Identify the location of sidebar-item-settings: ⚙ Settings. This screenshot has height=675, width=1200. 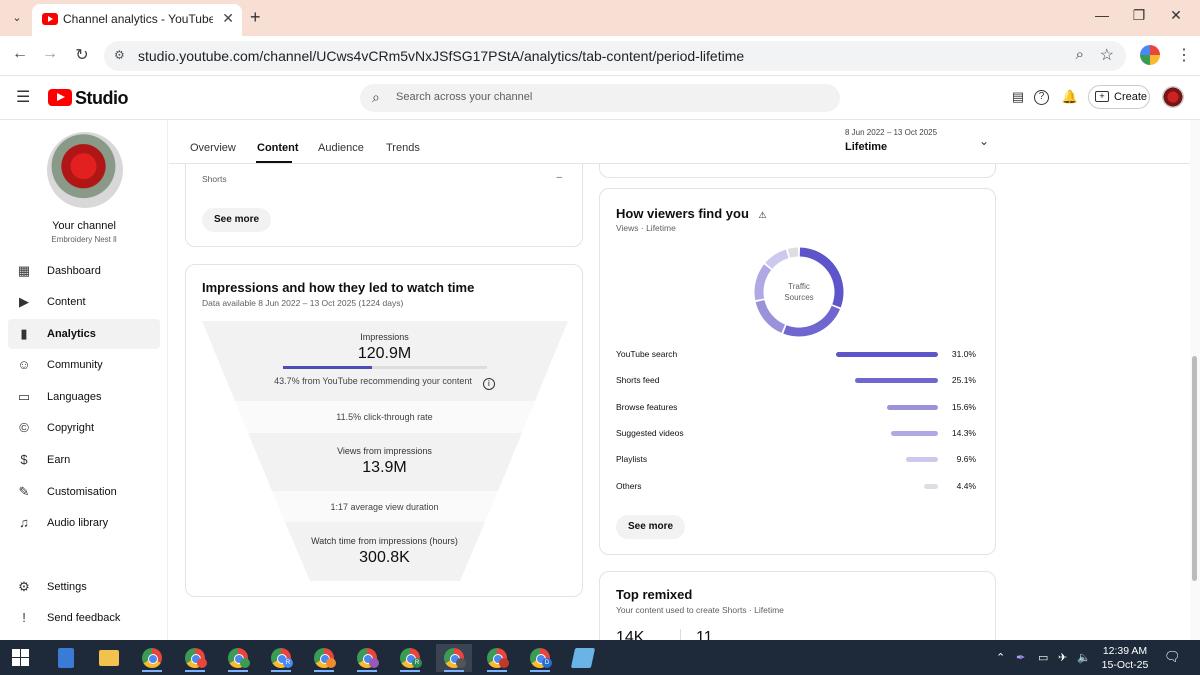
(84, 587).